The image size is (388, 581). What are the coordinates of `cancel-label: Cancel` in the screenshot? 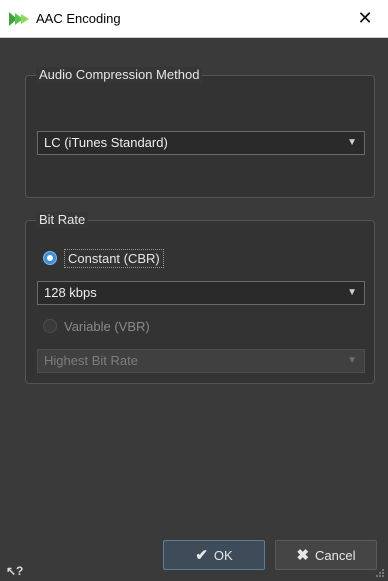 It's located at (335, 555).